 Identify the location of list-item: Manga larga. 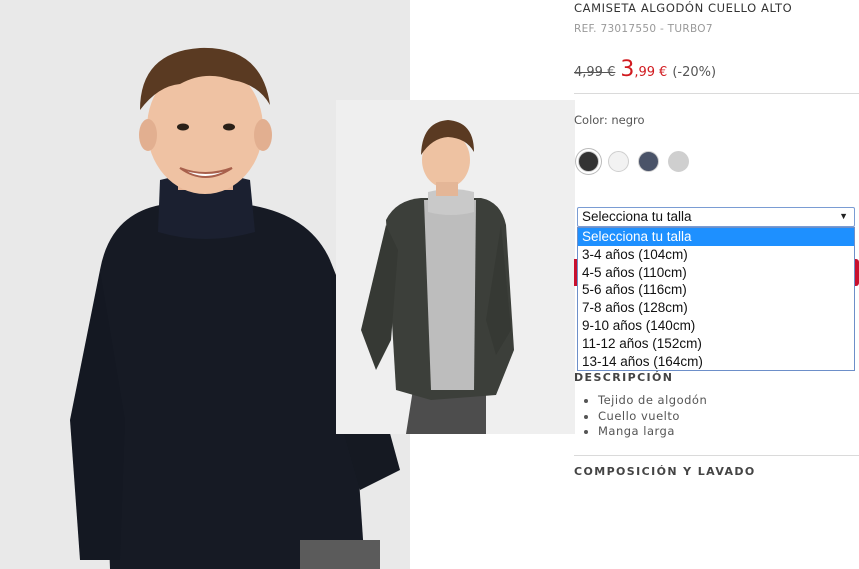
(652, 432).